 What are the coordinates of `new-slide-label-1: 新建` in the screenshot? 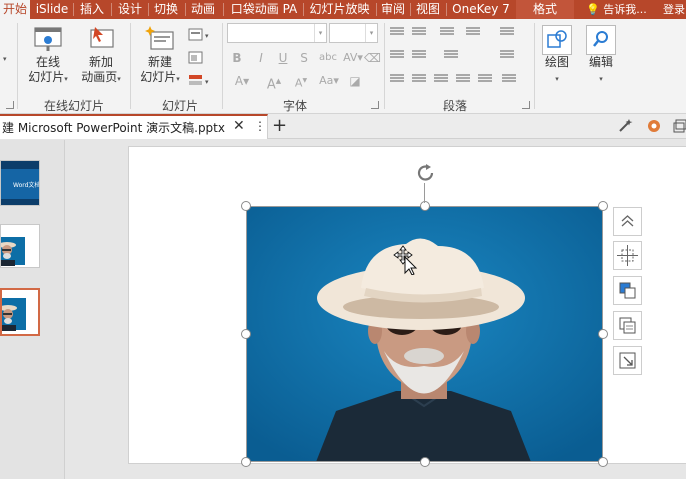 It's located at (159, 62).